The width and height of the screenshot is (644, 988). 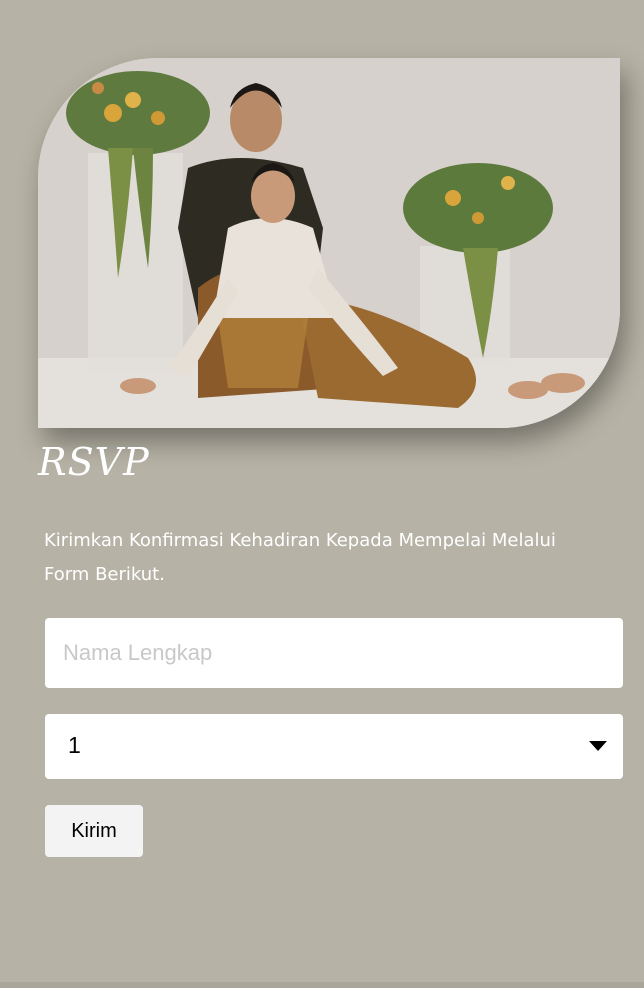 I want to click on guest-count-value: 1, so click(x=74, y=745).